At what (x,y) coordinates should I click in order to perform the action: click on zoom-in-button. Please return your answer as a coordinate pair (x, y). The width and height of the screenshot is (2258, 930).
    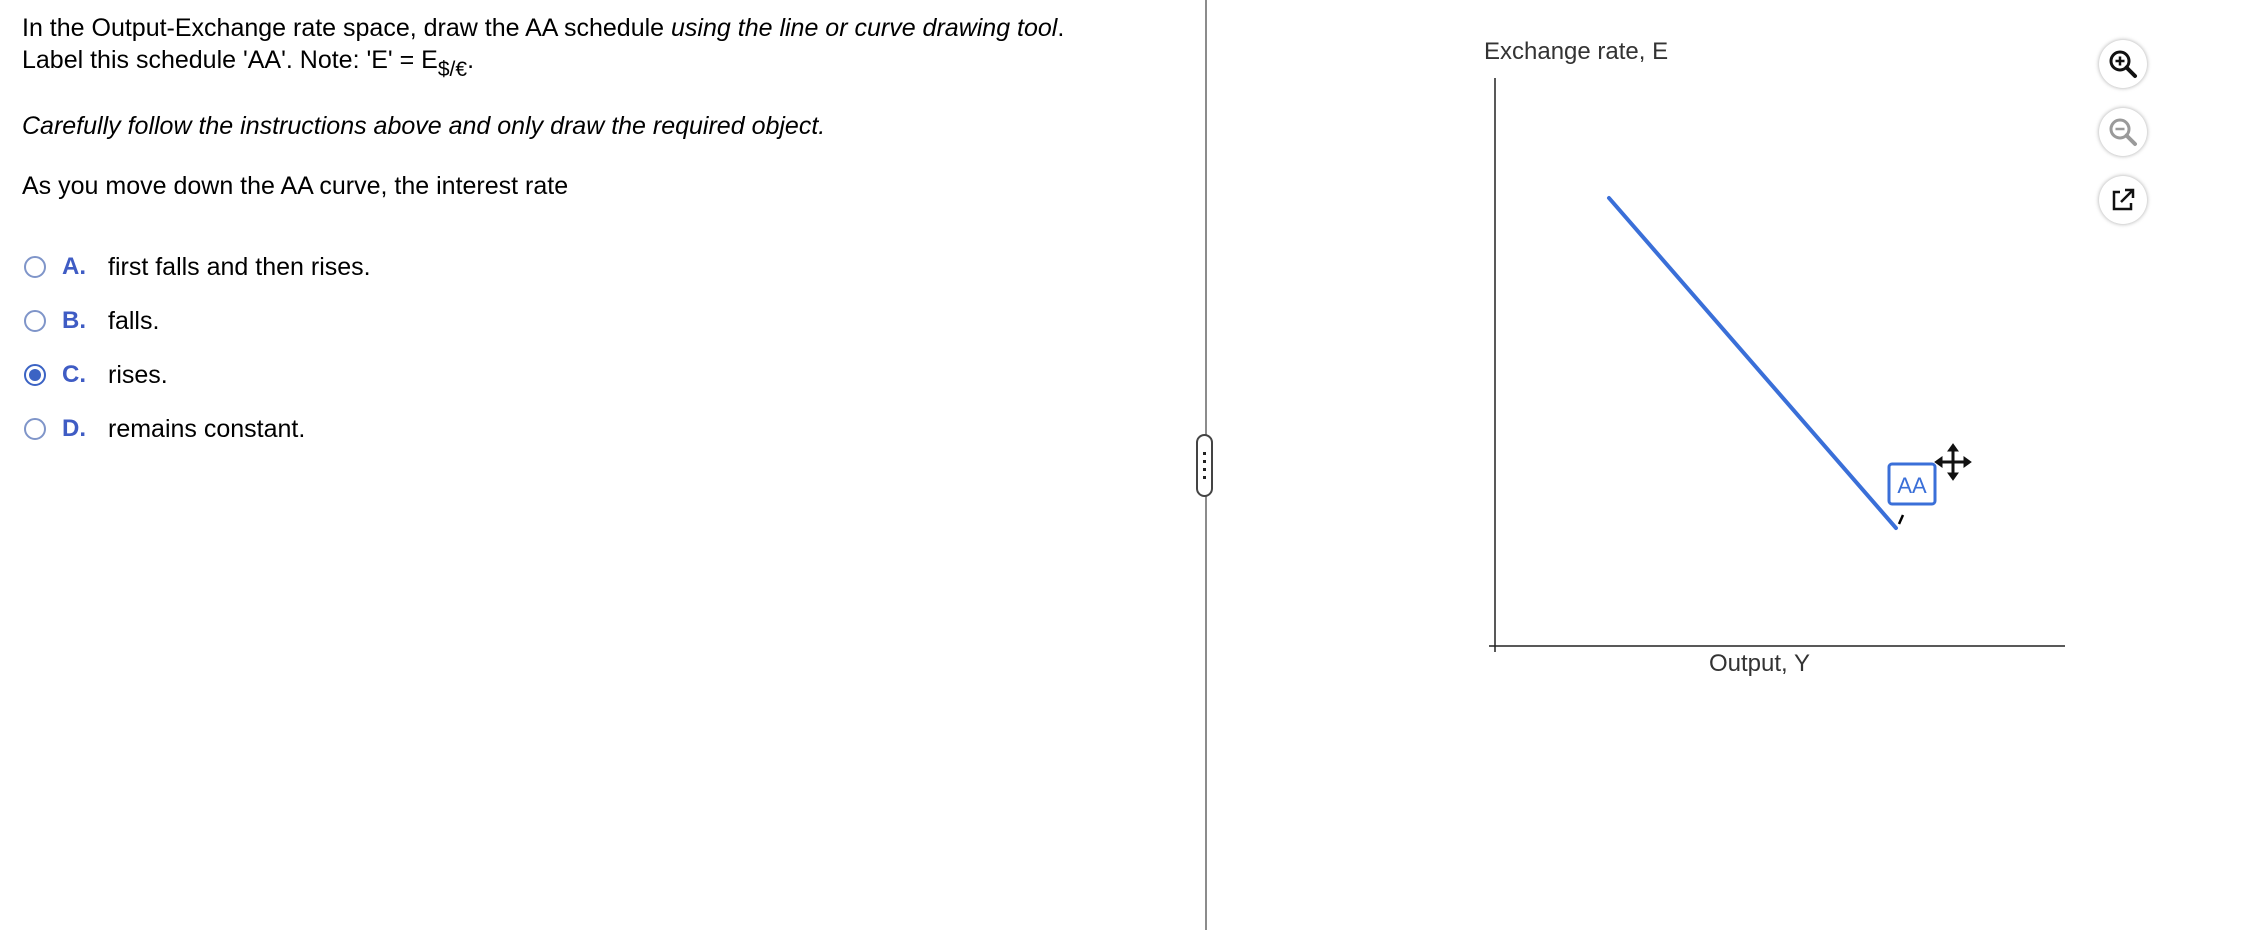
    Looking at the image, I should click on (2123, 64).